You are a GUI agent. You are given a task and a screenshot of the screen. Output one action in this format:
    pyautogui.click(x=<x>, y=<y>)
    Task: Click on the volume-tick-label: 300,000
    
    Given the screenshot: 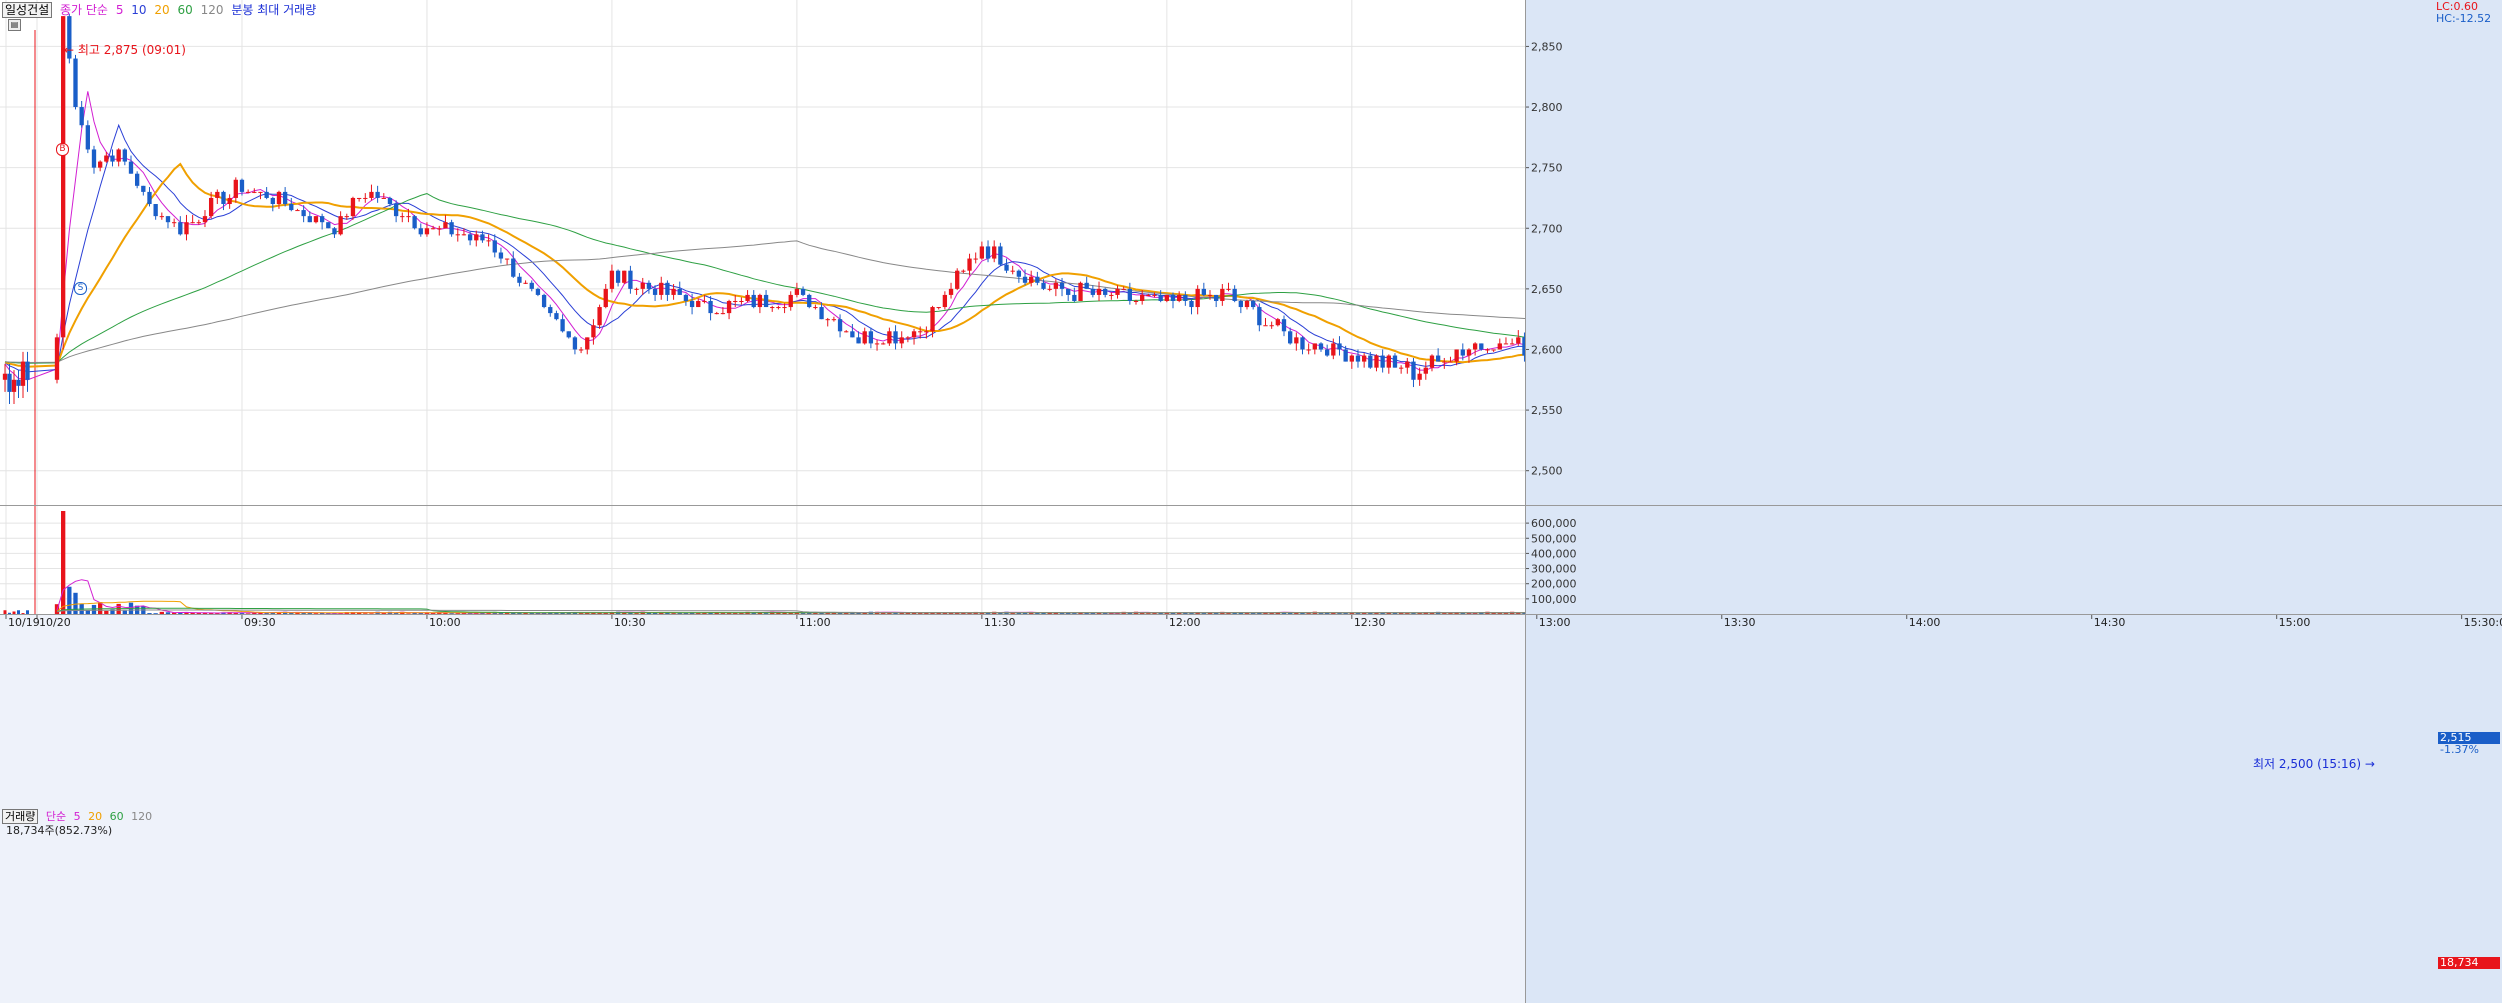 What is the action you would take?
    pyautogui.click(x=1554, y=569)
    